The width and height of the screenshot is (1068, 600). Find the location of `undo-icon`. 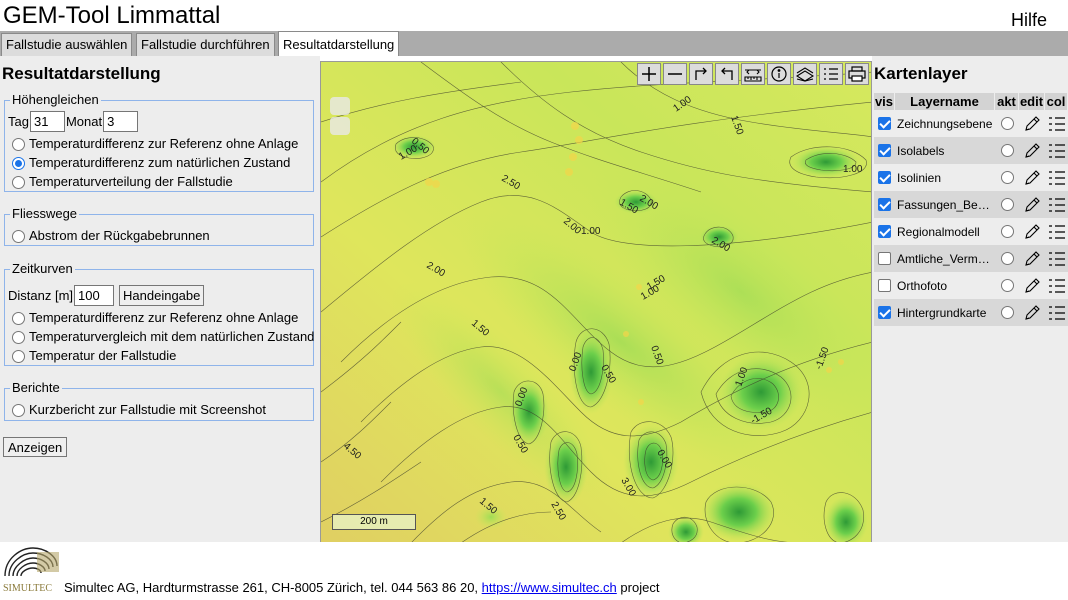

undo-icon is located at coordinates (701, 74).